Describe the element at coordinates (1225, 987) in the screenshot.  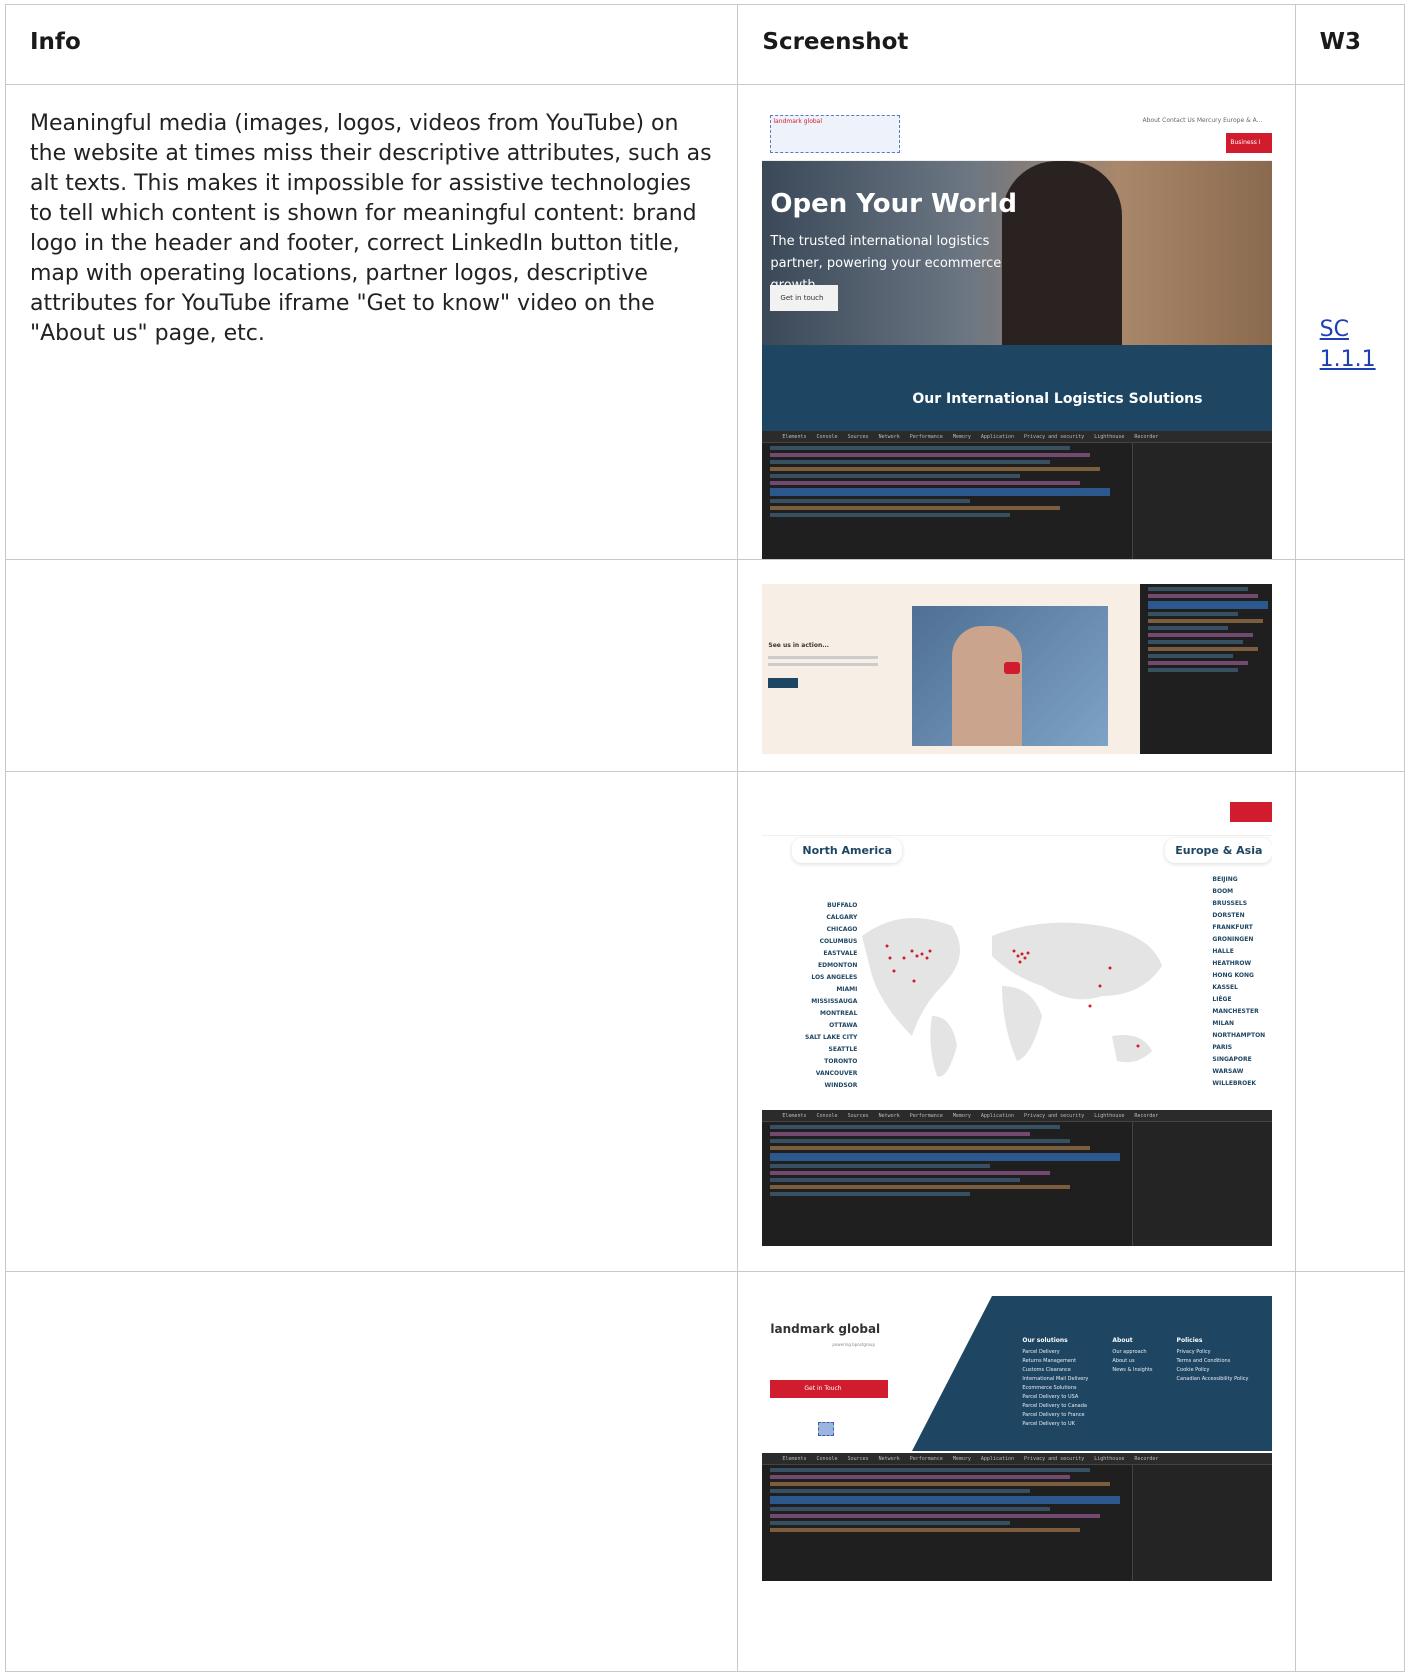
I see `city-label: KASSEL` at that location.